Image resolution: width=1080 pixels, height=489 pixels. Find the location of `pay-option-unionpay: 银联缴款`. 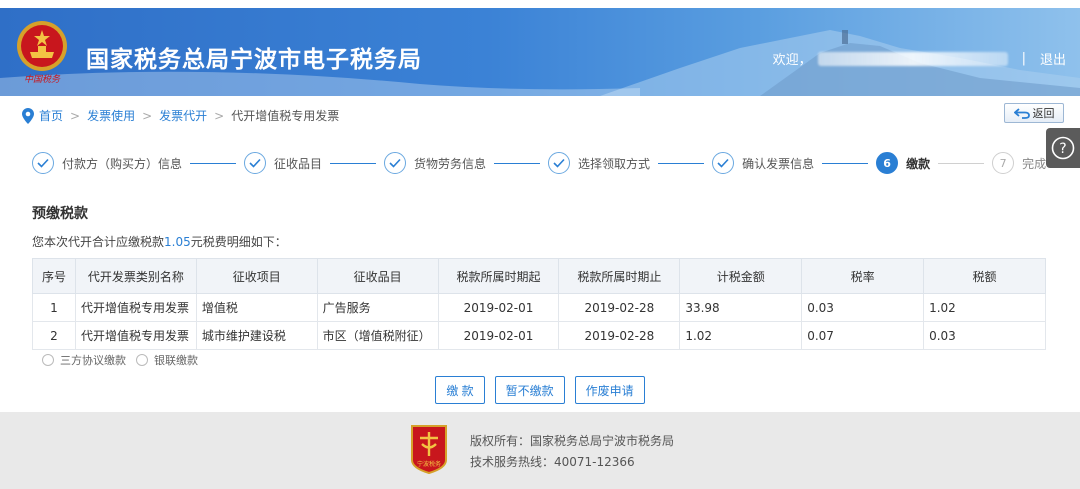

pay-option-unionpay: 银联缴款 is located at coordinates (167, 360).